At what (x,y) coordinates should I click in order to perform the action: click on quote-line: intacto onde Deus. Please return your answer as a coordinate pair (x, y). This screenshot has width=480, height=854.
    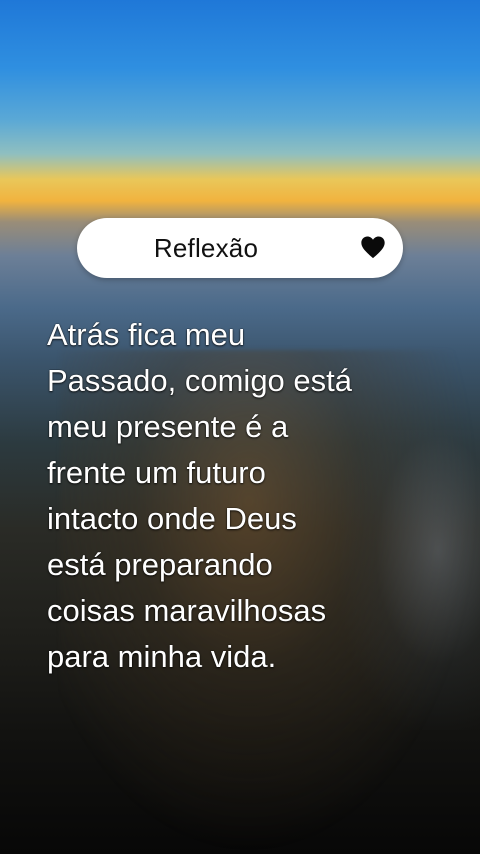
    Looking at the image, I should click on (172, 518).